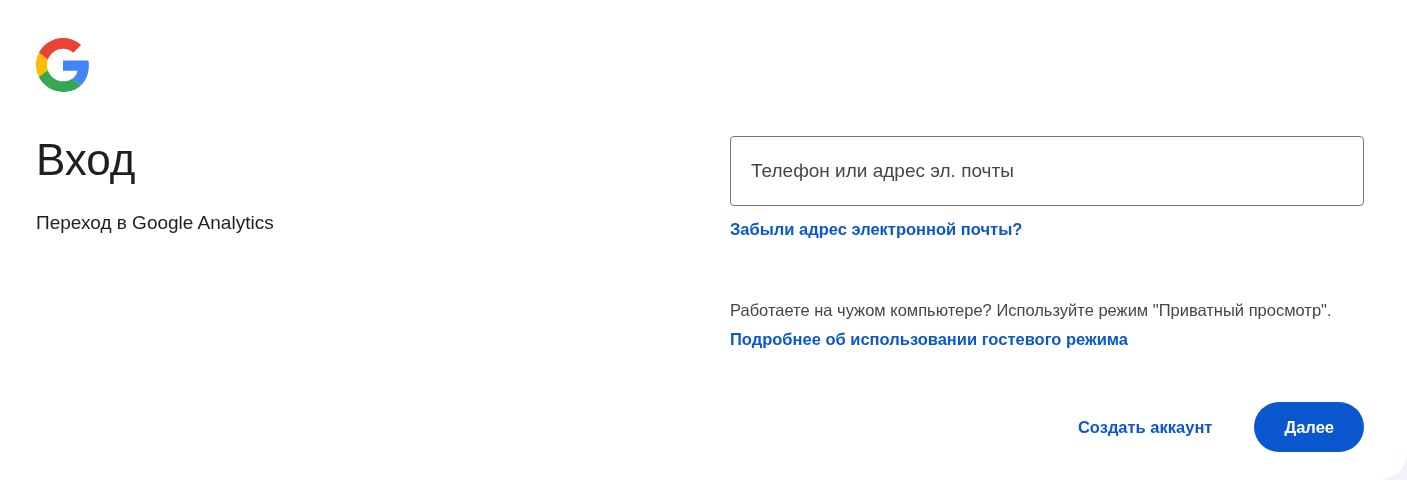 Image resolution: width=1407 pixels, height=480 pixels. I want to click on page-heading: Вход, so click(86, 160).